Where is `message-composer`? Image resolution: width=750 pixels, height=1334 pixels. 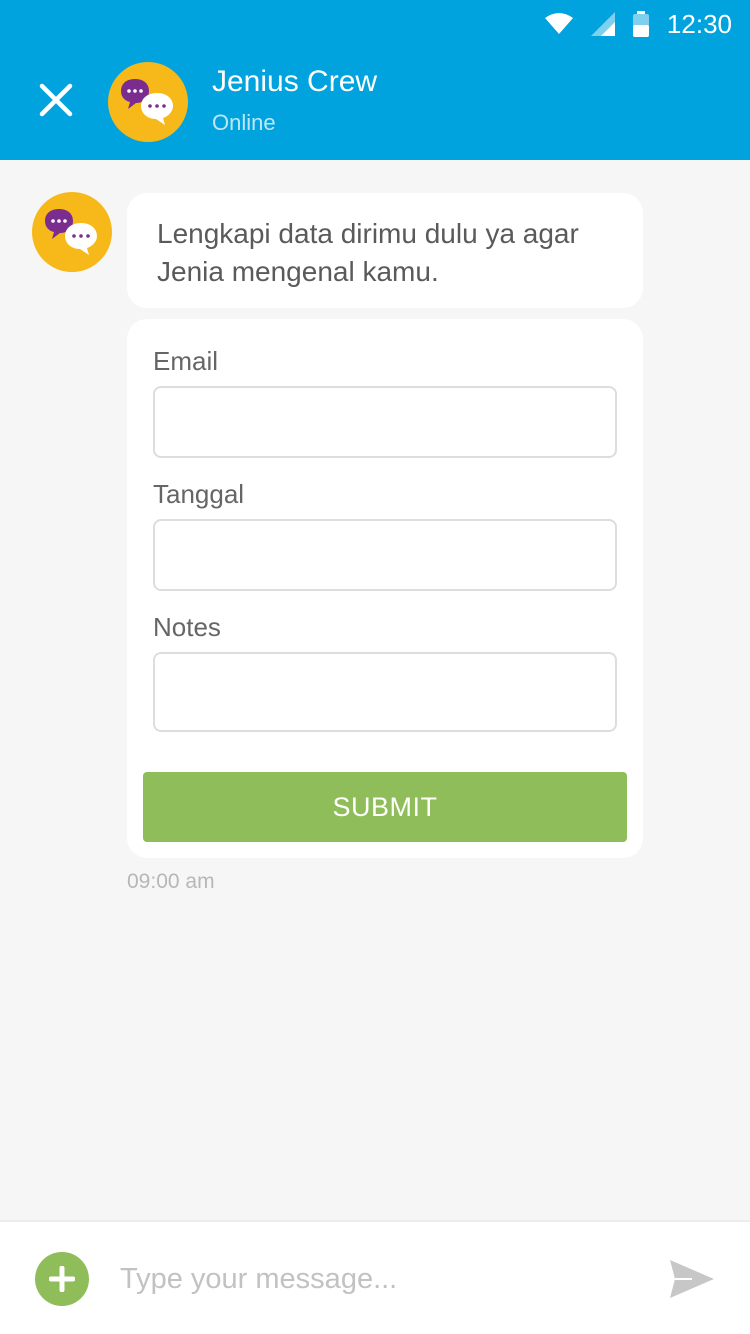 message-composer is located at coordinates (375, 1277).